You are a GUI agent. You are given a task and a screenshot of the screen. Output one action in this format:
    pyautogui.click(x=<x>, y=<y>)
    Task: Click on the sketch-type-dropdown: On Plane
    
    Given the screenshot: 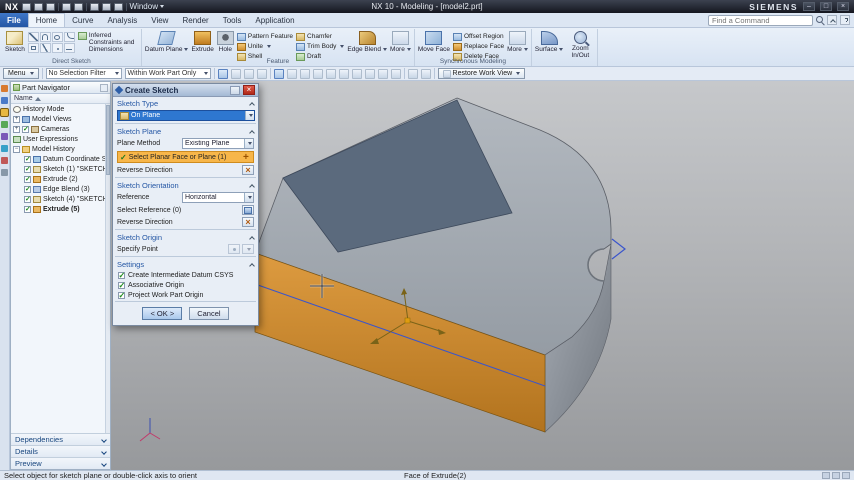 What is the action you would take?
    pyautogui.click(x=186, y=115)
    